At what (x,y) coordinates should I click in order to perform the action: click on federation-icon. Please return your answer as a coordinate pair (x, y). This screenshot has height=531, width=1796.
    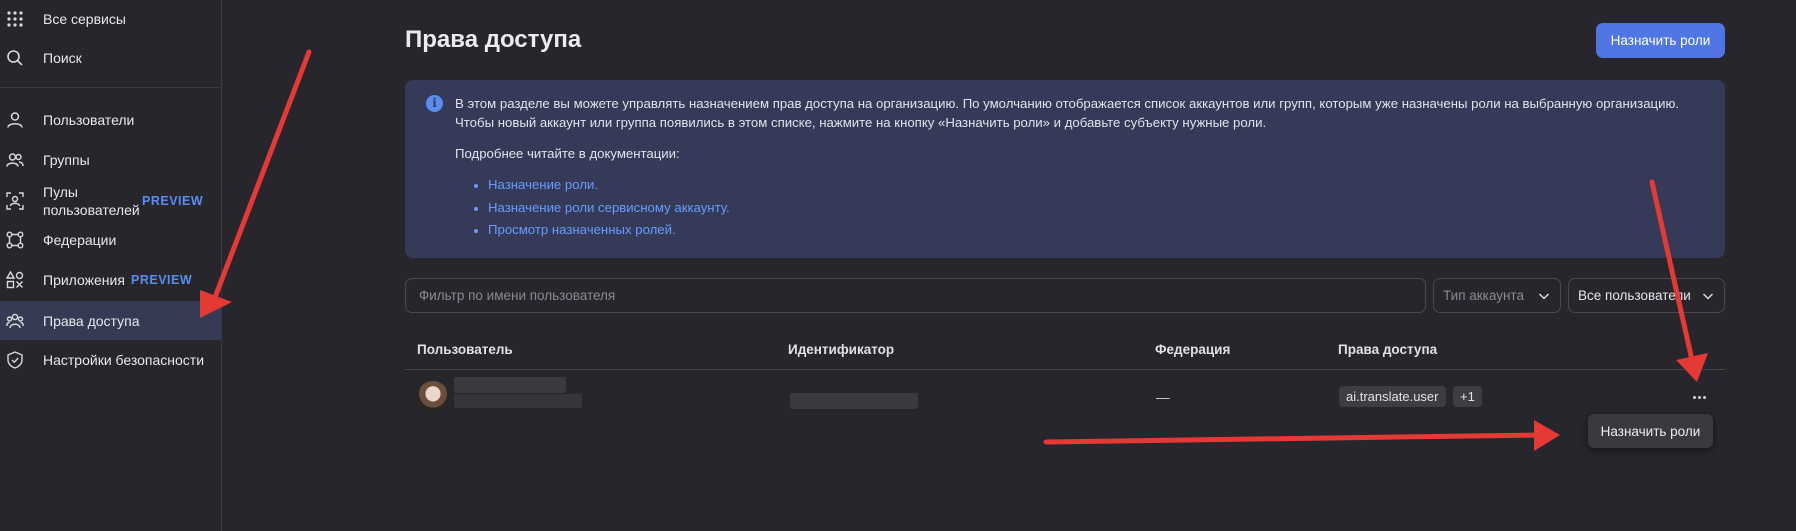
    Looking at the image, I should click on (15, 240).